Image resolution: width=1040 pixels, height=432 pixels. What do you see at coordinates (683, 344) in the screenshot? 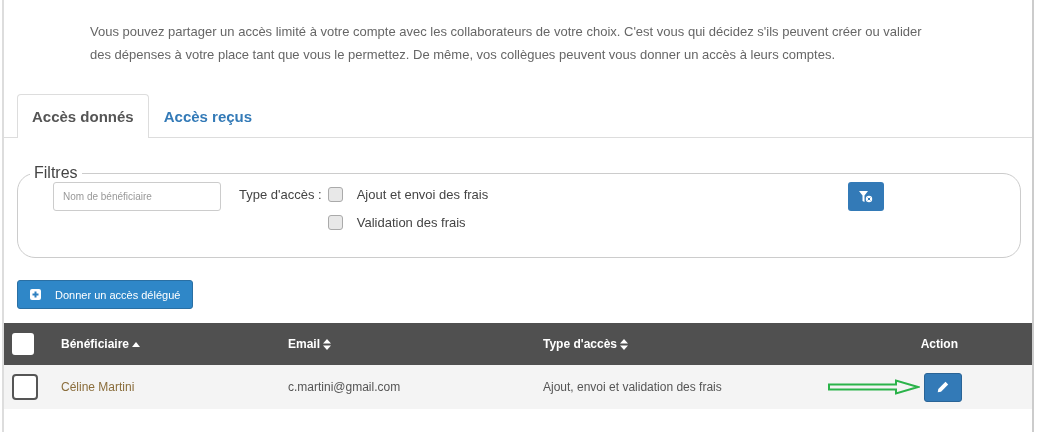
I see `column-header: Type d'accès` at bounding box center [683, 344].